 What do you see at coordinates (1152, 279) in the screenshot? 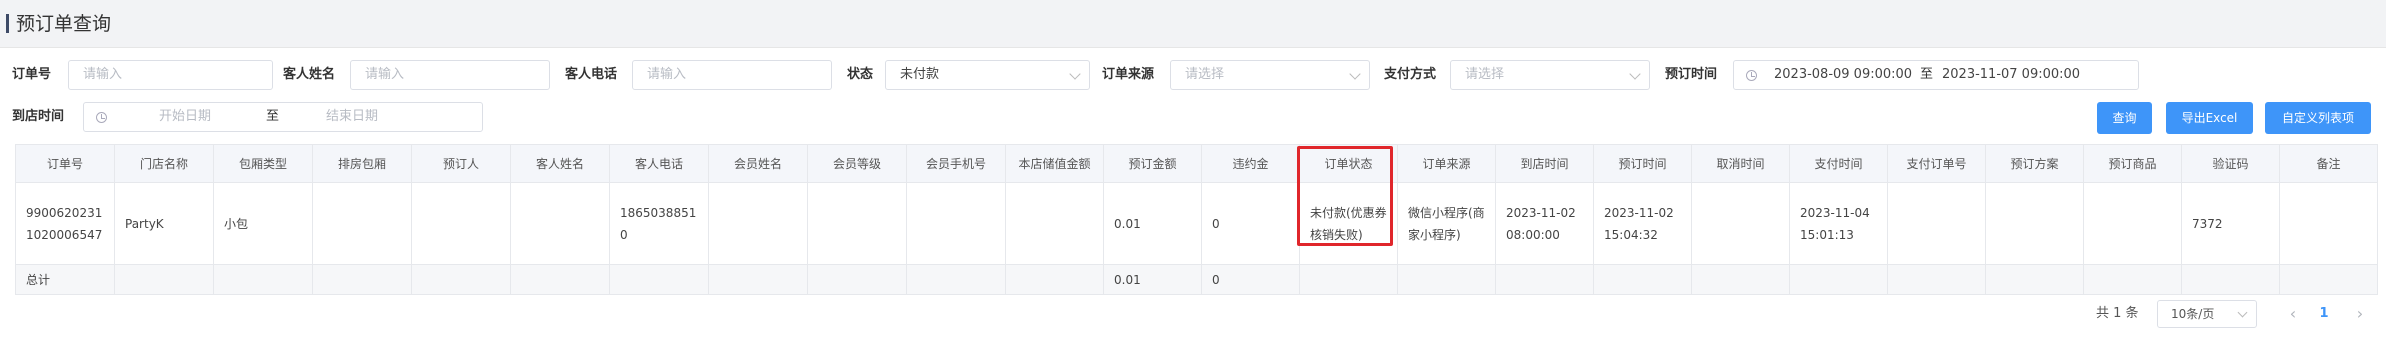
I see `total-cell: 0.01` at bounding box center [1152, 279].